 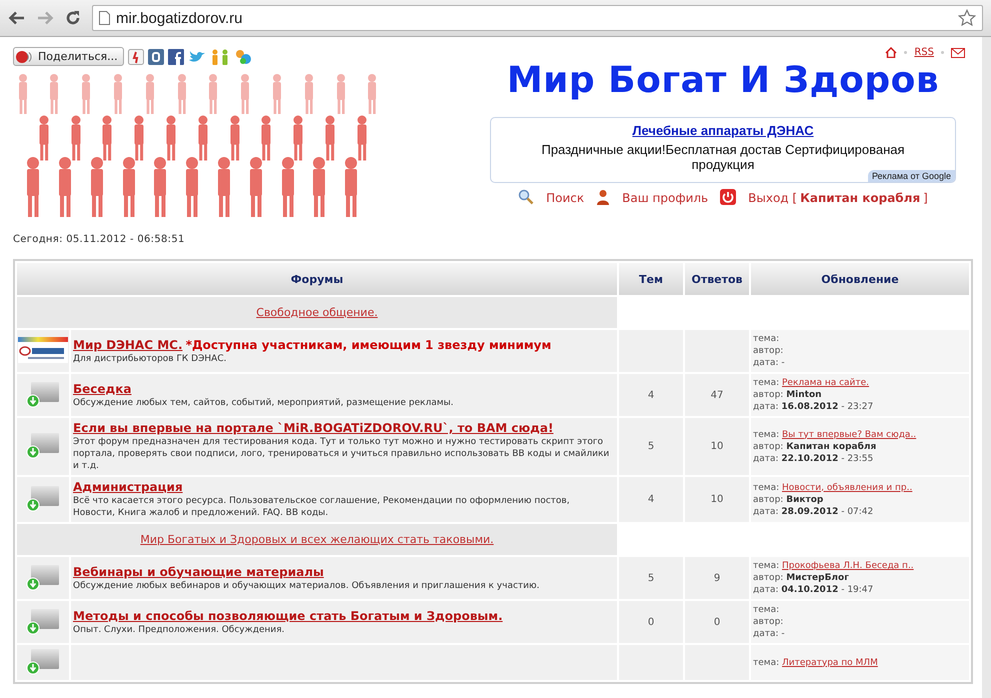 I want to click on last-date: 04.10.2012 - 19:47, so click(x=827, y=590).